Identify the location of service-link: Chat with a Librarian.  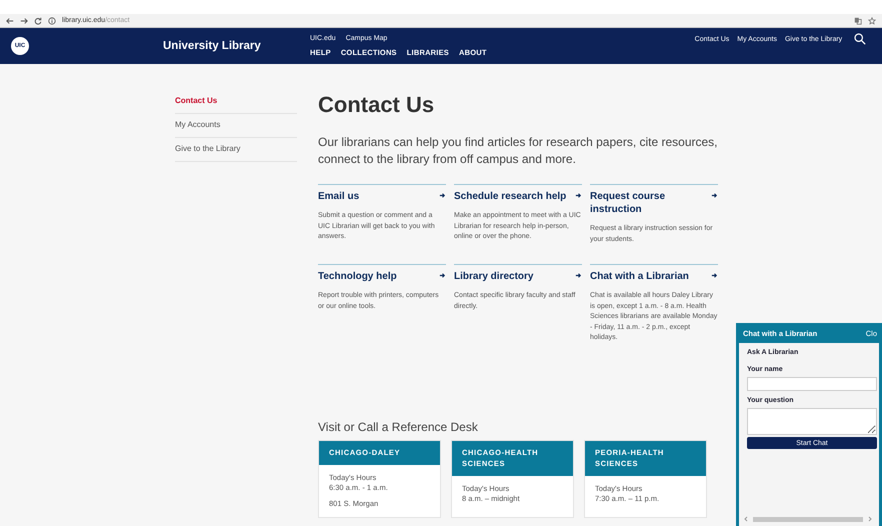
(639, 276).